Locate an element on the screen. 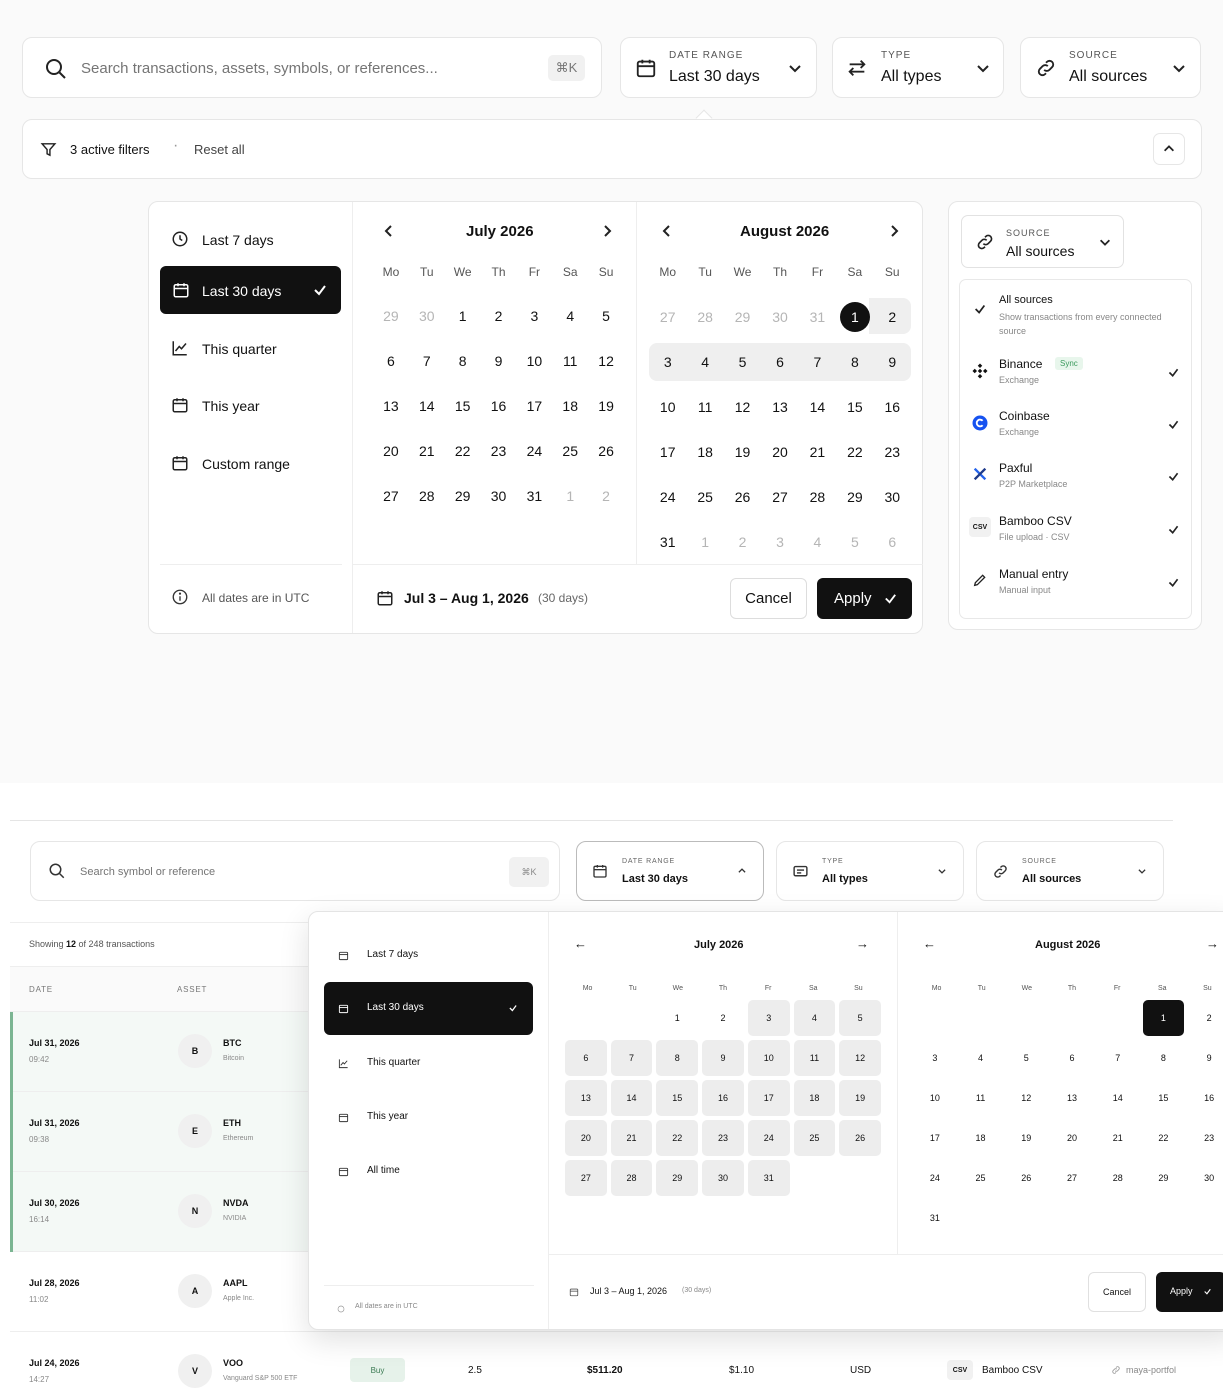 This screenshot has height=1400, width=1223. preset-this-quarter: This quarter is located at coordinates (250, 348).